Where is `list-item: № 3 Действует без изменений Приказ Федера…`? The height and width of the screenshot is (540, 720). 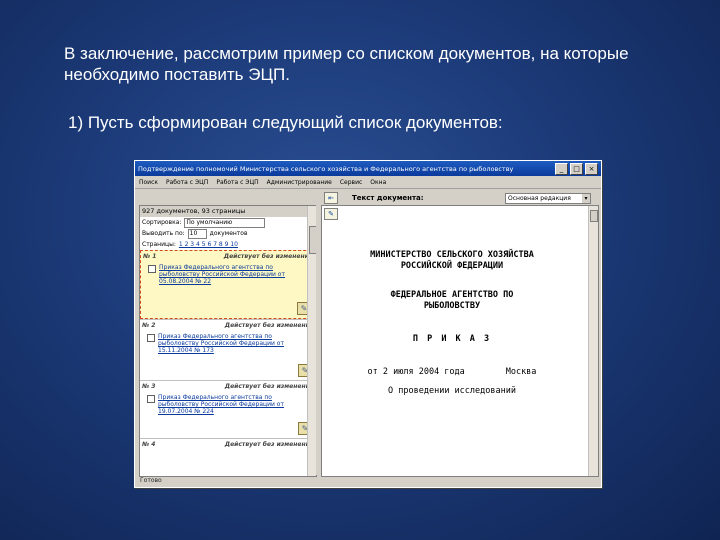 list-item: № 3 Действует без изменений Приказ Федера… is located at coordinates (228, 409).